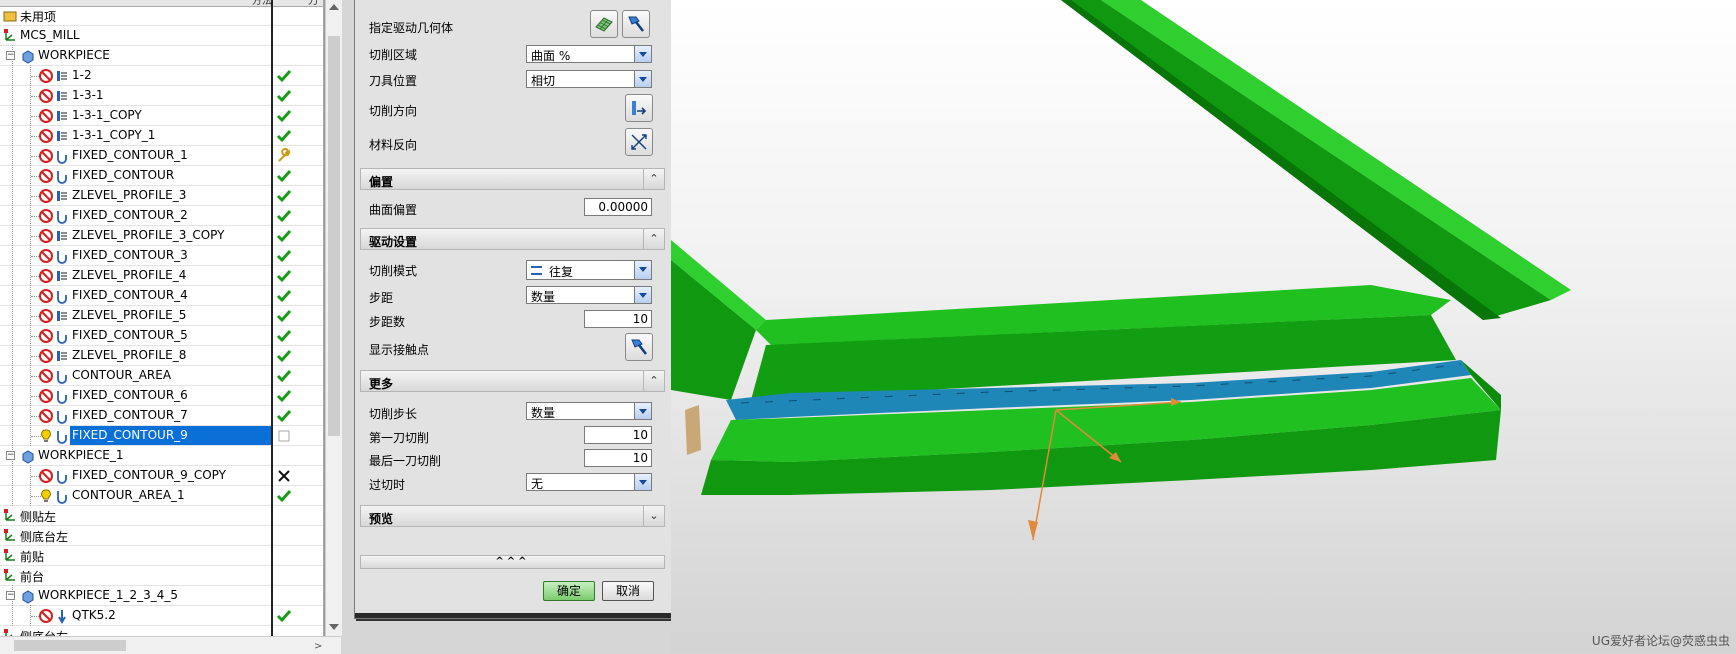 The image size is (1736, 654). What do you see at coordinates (512, 516) in the screenshot?
I see `preview-section-header: 预览 ⌄` at bounding box center [512, 516].